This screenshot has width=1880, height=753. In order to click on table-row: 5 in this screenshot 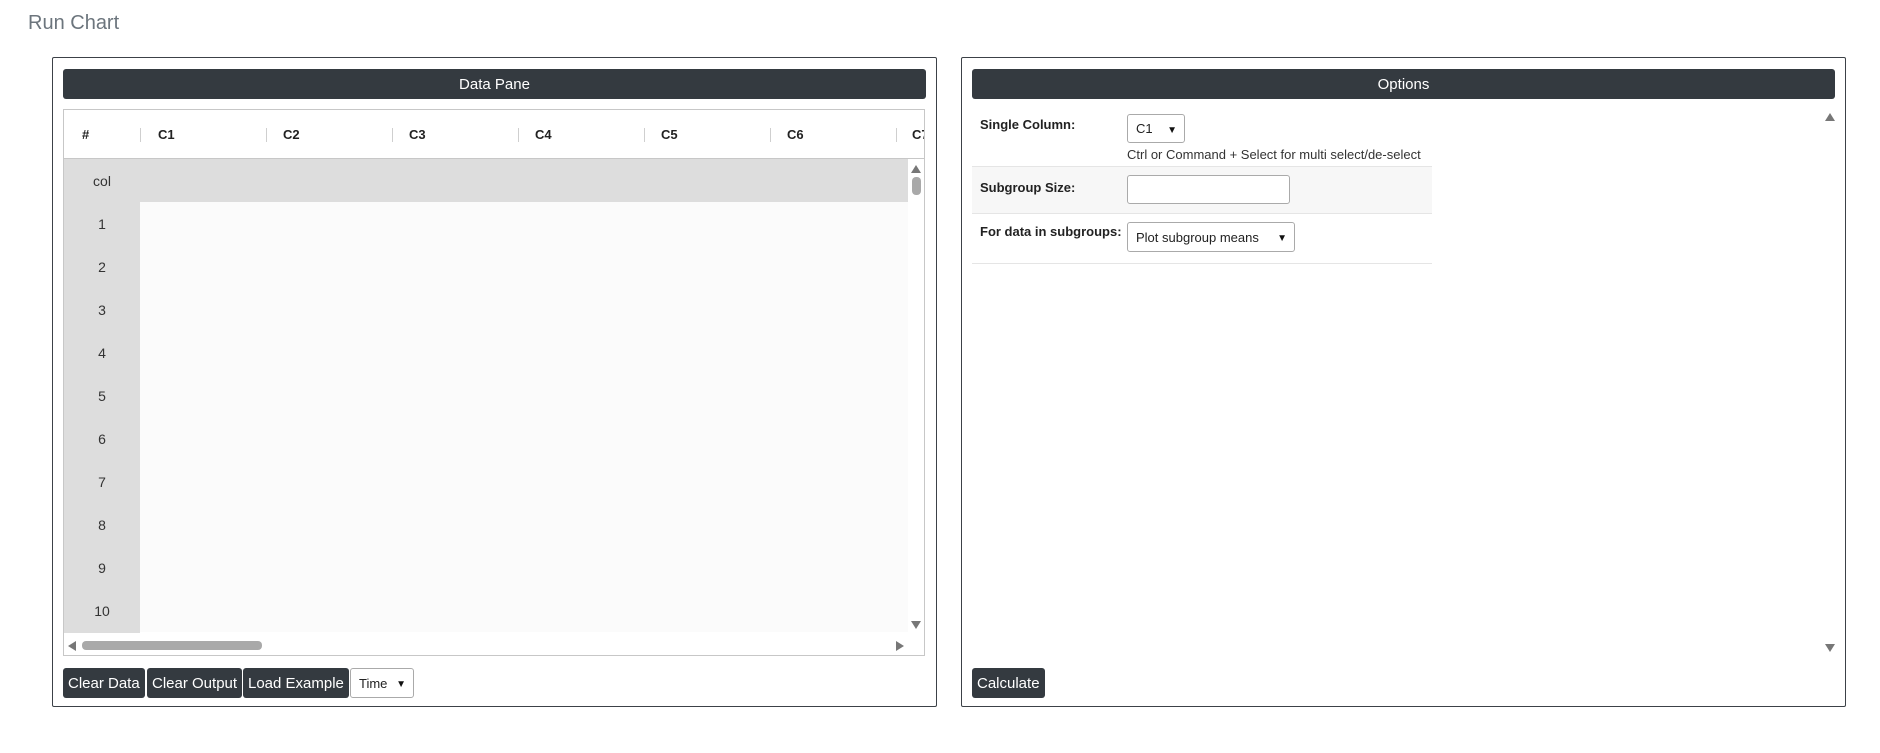, I will do `click(486, 395)`.